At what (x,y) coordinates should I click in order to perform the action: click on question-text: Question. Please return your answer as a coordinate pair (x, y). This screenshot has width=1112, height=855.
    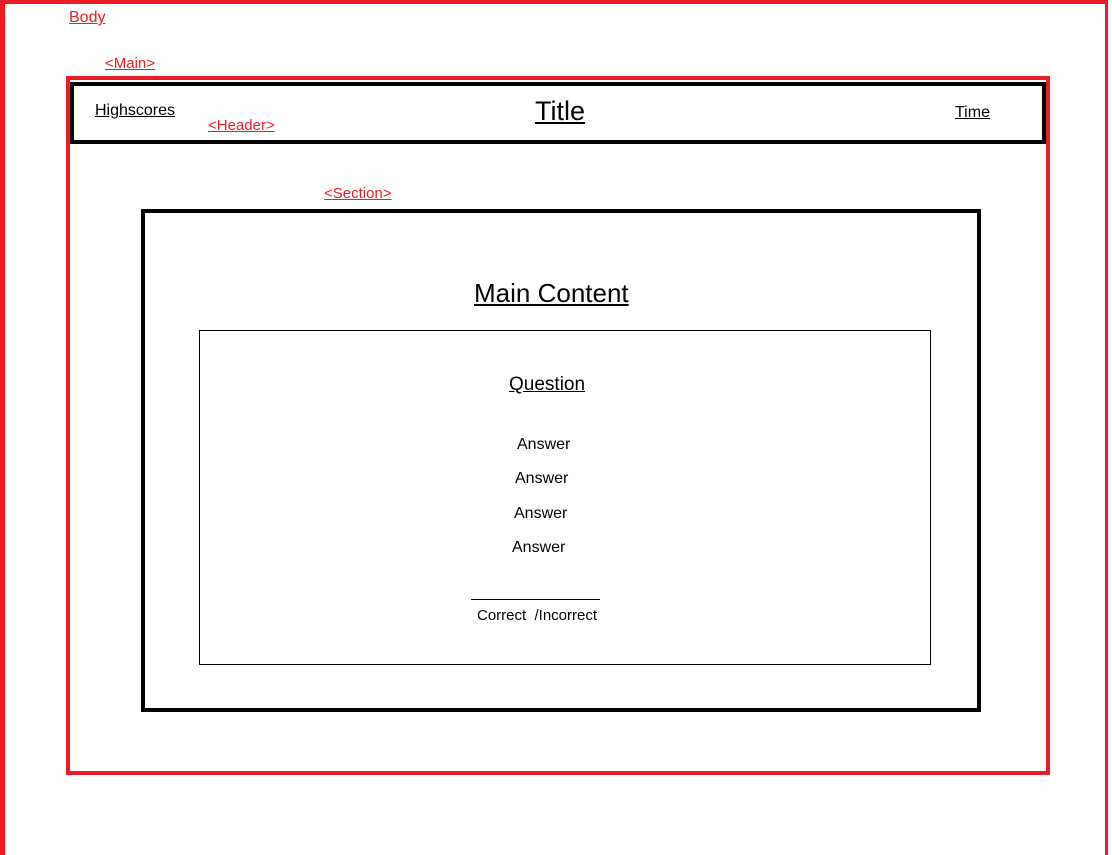
    Looking at the image, I should click on (547, 384).